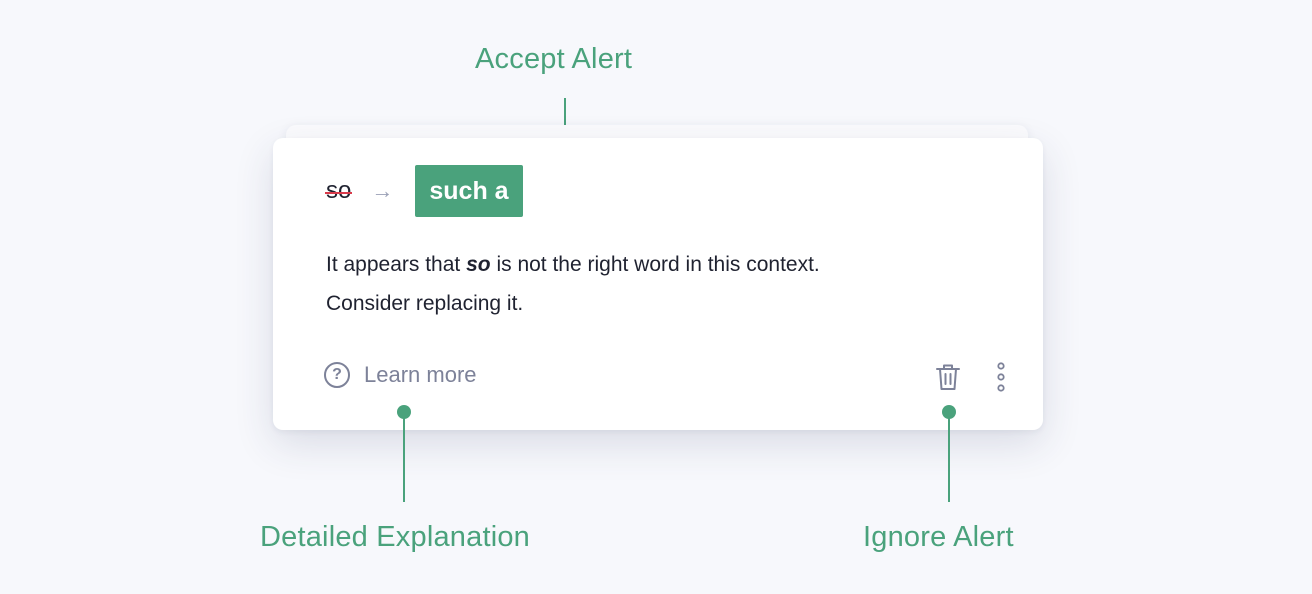 Image resolution: width=1312 pixels, height=594 pixels. I want to click on ignore-alert-callout-dot, so click(949, 412).